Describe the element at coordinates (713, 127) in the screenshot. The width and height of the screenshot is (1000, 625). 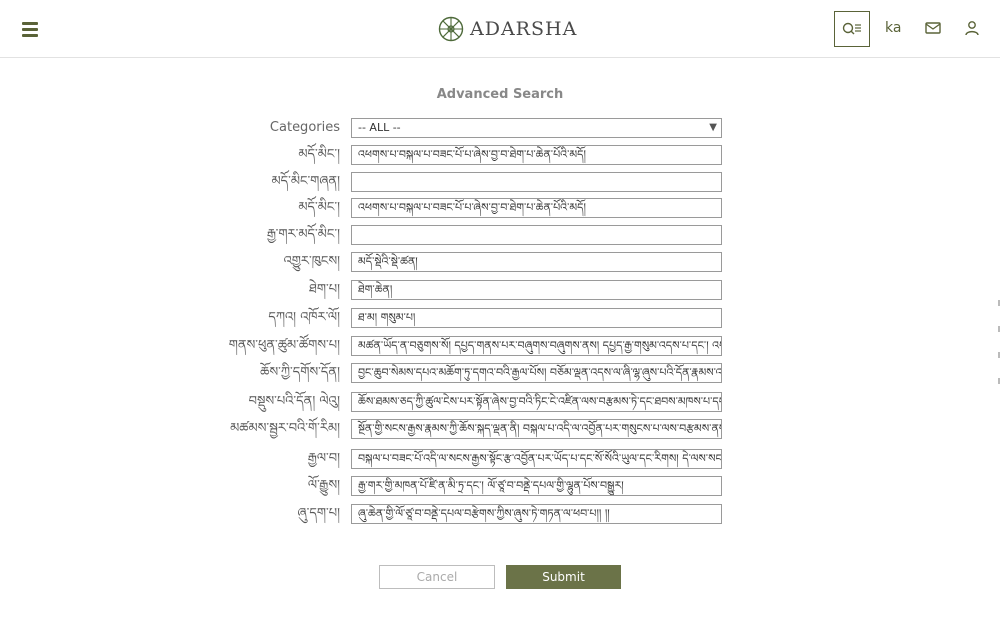
I see `dropdown-arrow-icon: ▼` at that location.